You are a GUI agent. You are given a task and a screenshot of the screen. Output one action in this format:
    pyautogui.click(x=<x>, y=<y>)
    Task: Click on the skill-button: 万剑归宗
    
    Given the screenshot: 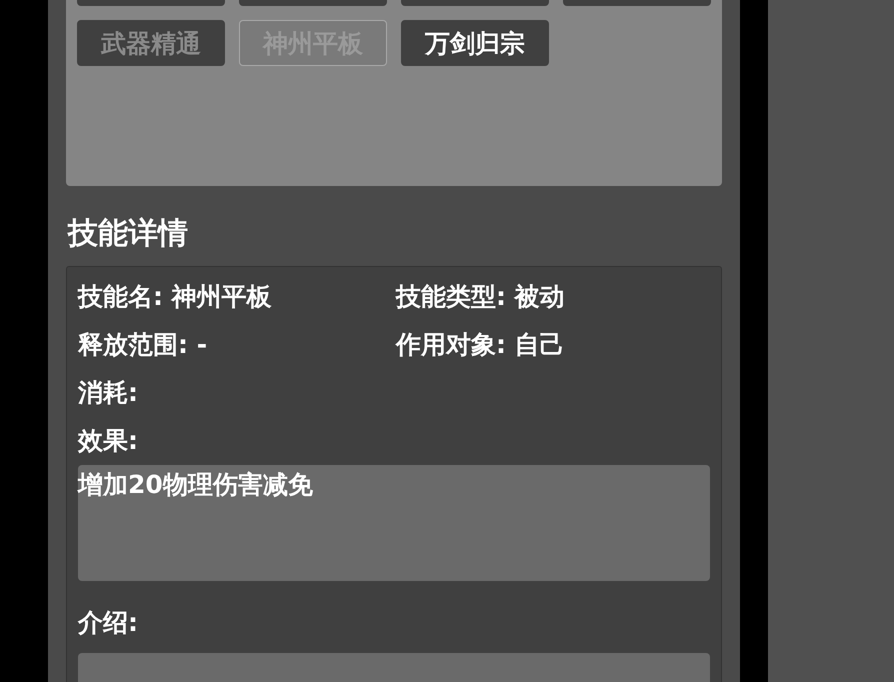 What is the action you would take?
    pyautogui.click(x=475, y=43)
    